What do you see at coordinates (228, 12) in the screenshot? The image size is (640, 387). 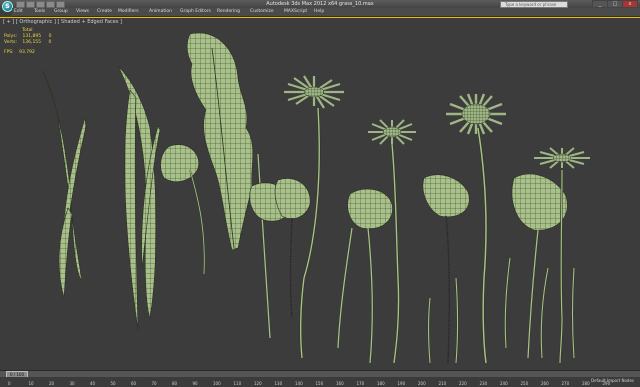 I see `menu-rendering: Rendering` at bounding box center [228, 12].